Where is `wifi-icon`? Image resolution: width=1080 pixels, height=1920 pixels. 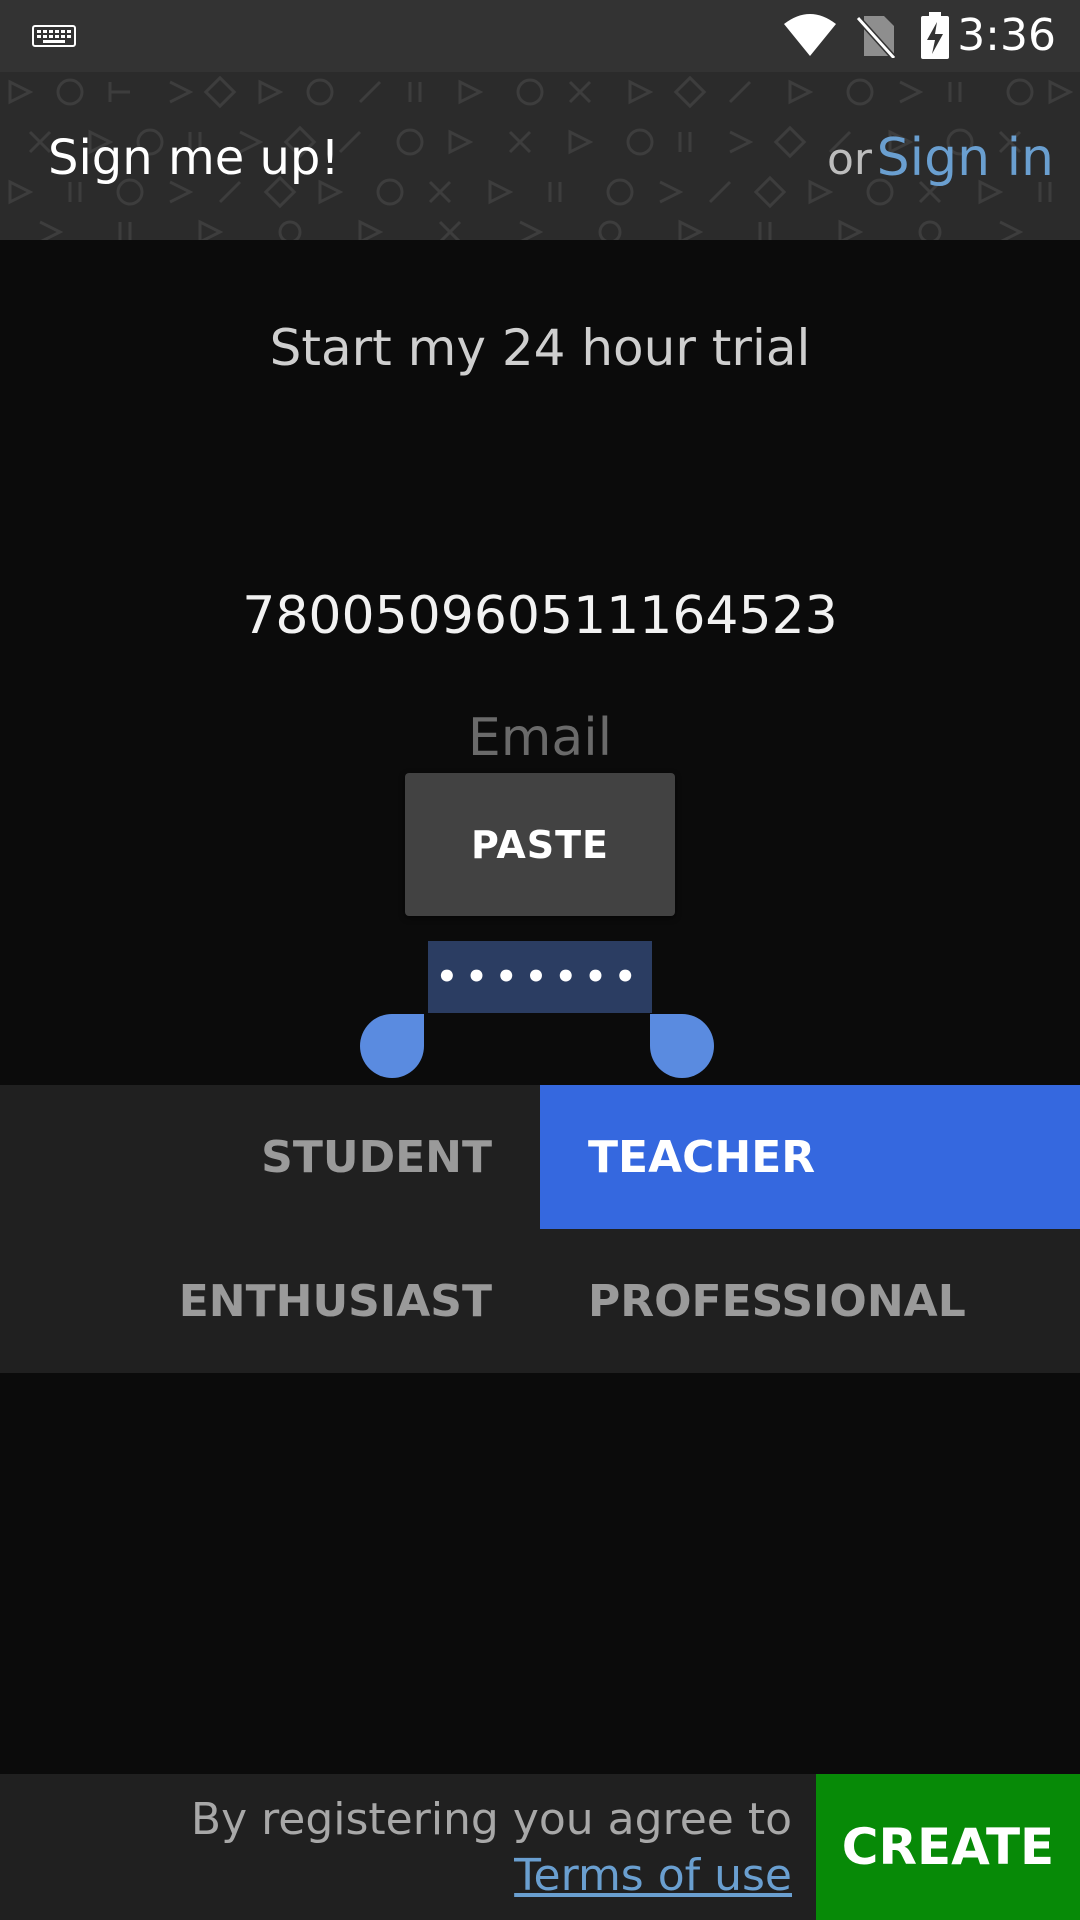
wifi-icon is located at coordinates (810, 37).